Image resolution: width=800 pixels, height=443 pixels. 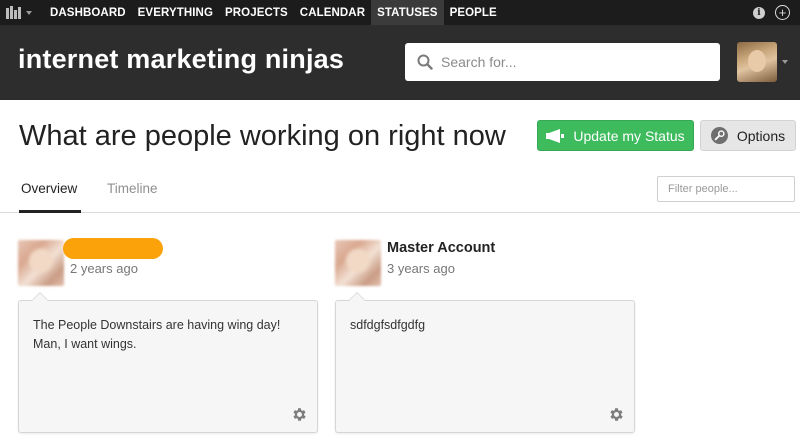 I want to click on search-box, so click(x=562, y=62).